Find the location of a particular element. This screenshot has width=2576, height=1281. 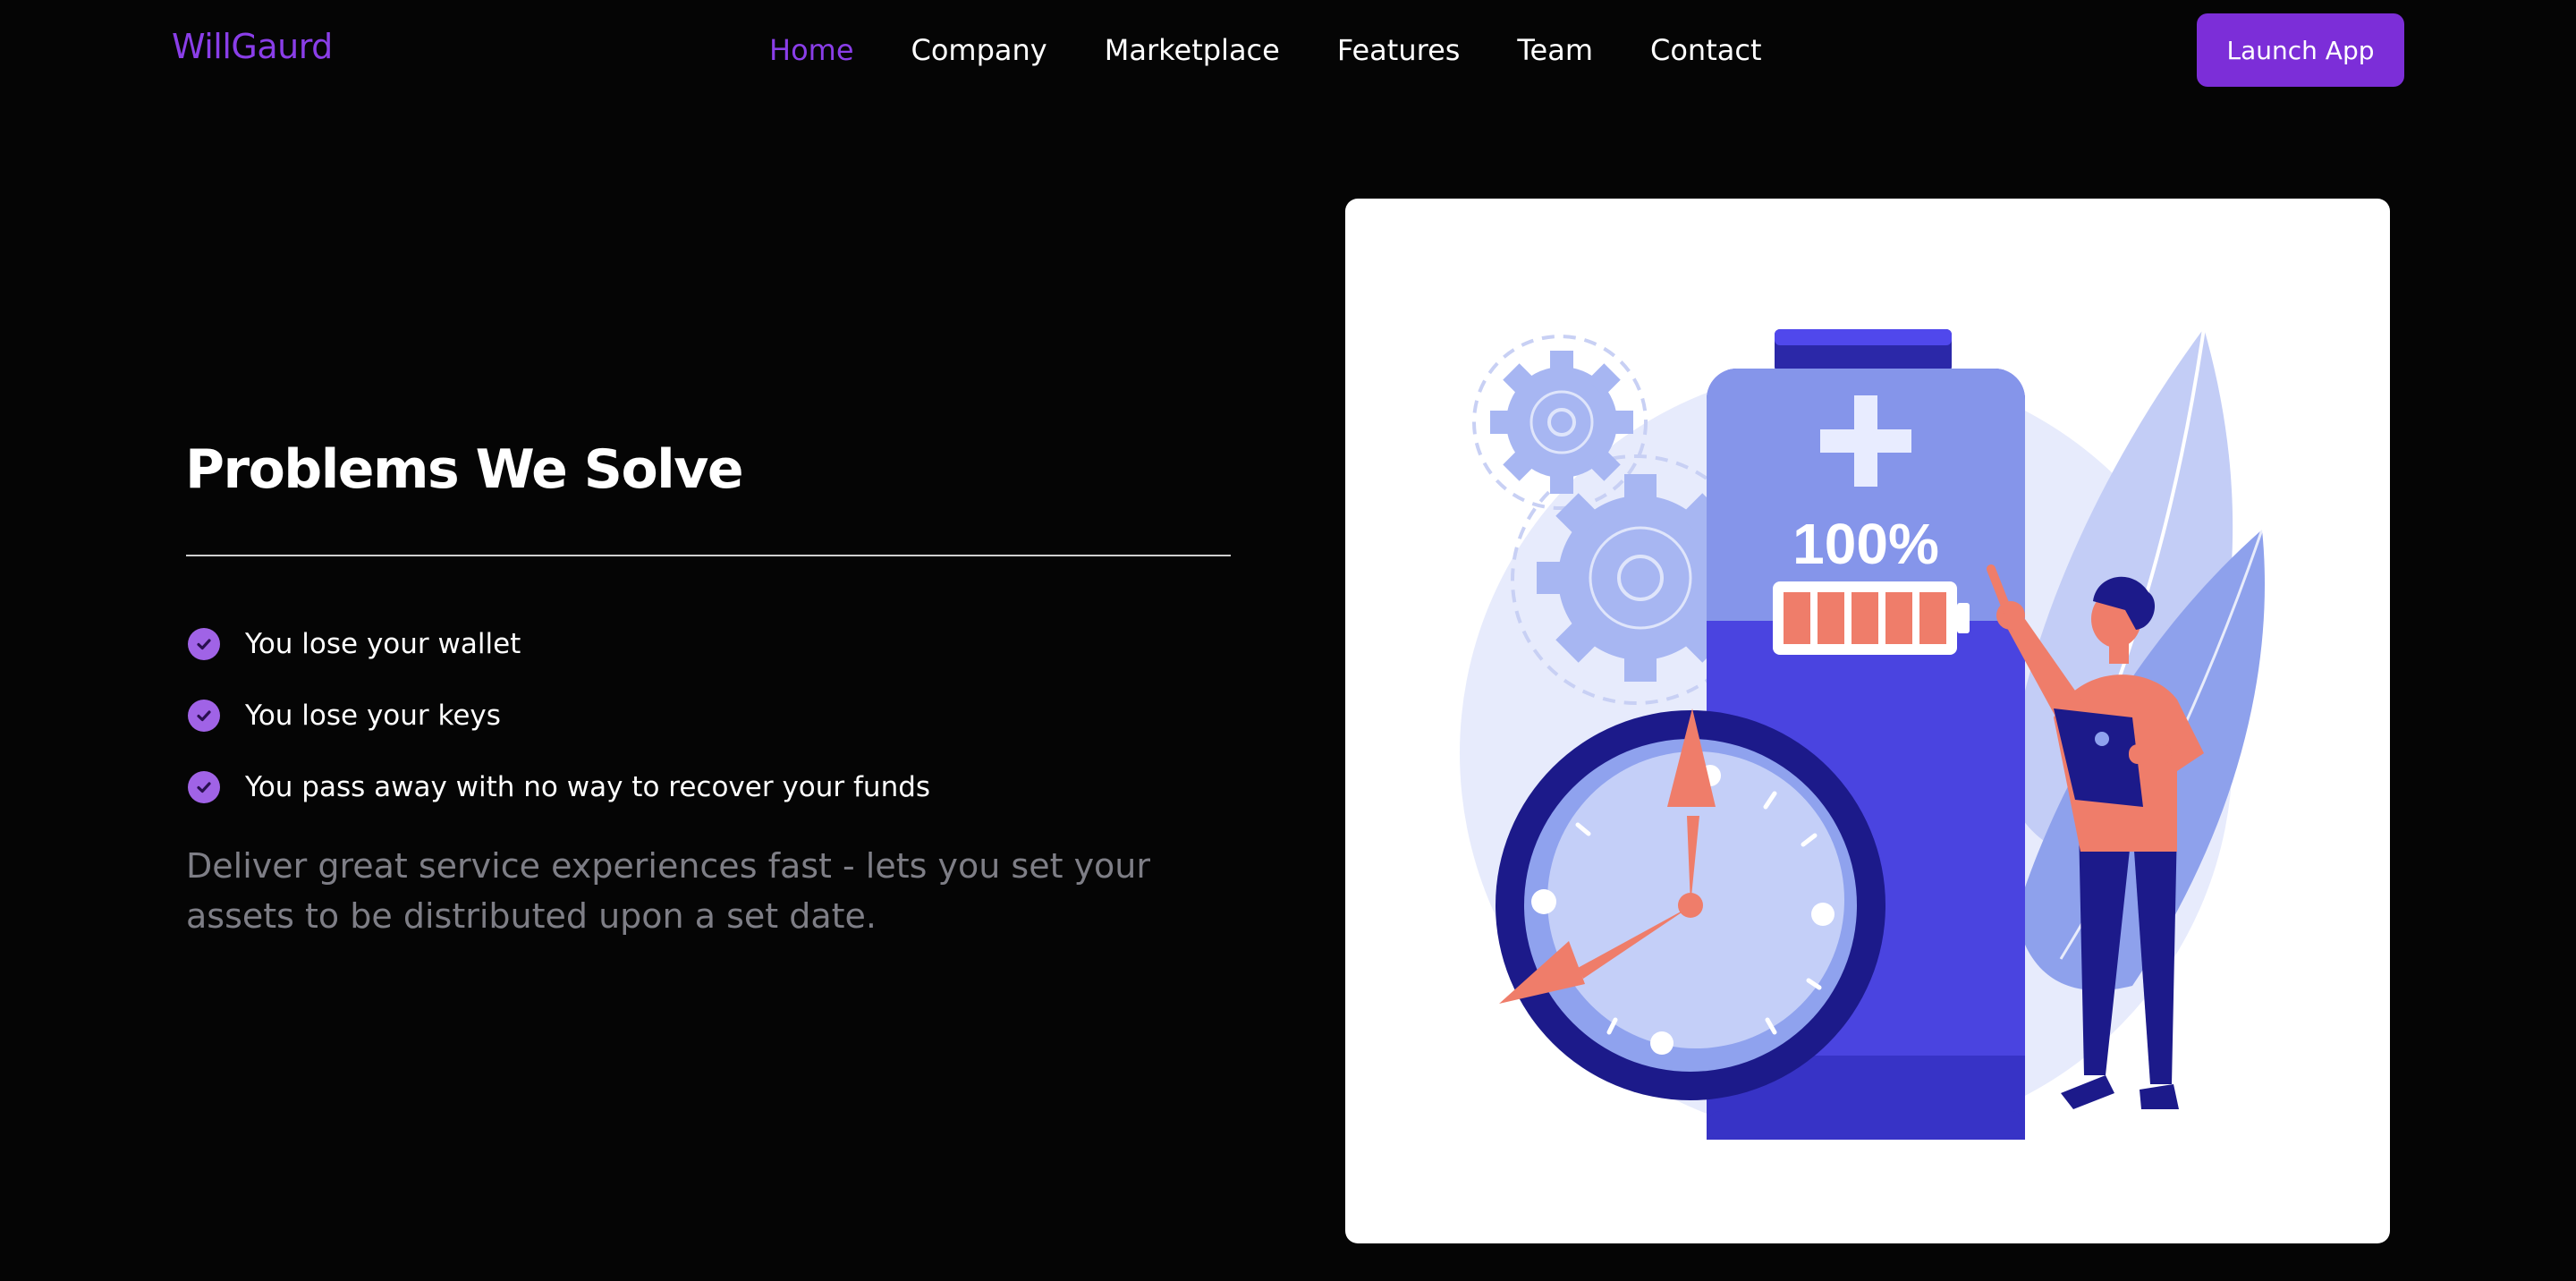

nav-link-contact: Contact is located at coordinates (1706, 50).